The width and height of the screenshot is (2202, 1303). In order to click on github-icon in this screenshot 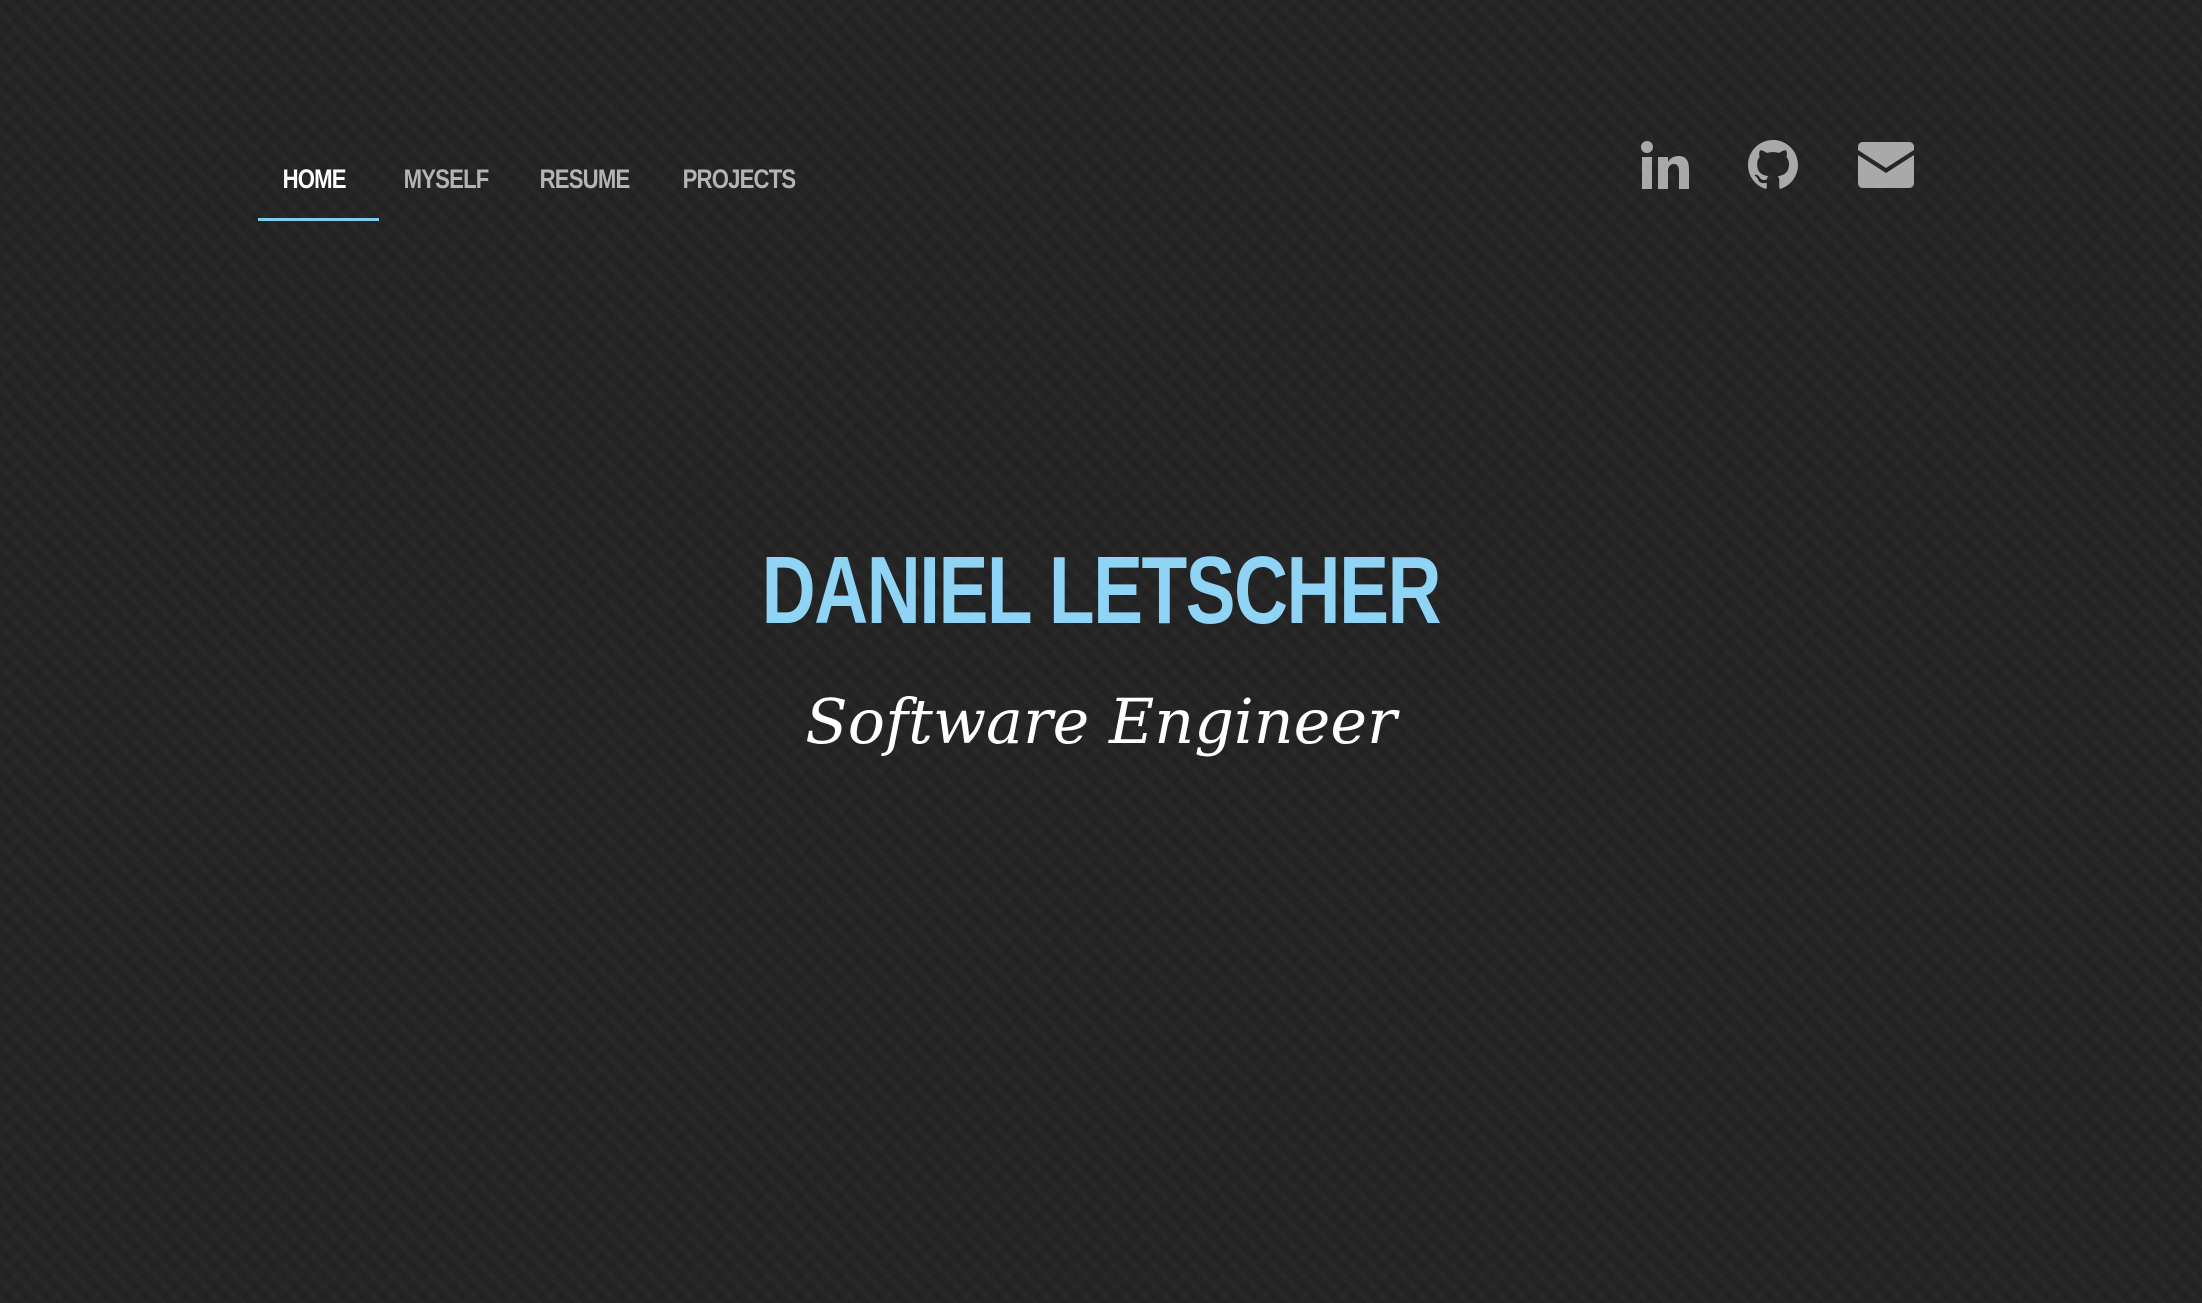, I will do `click(1773, 164)`.